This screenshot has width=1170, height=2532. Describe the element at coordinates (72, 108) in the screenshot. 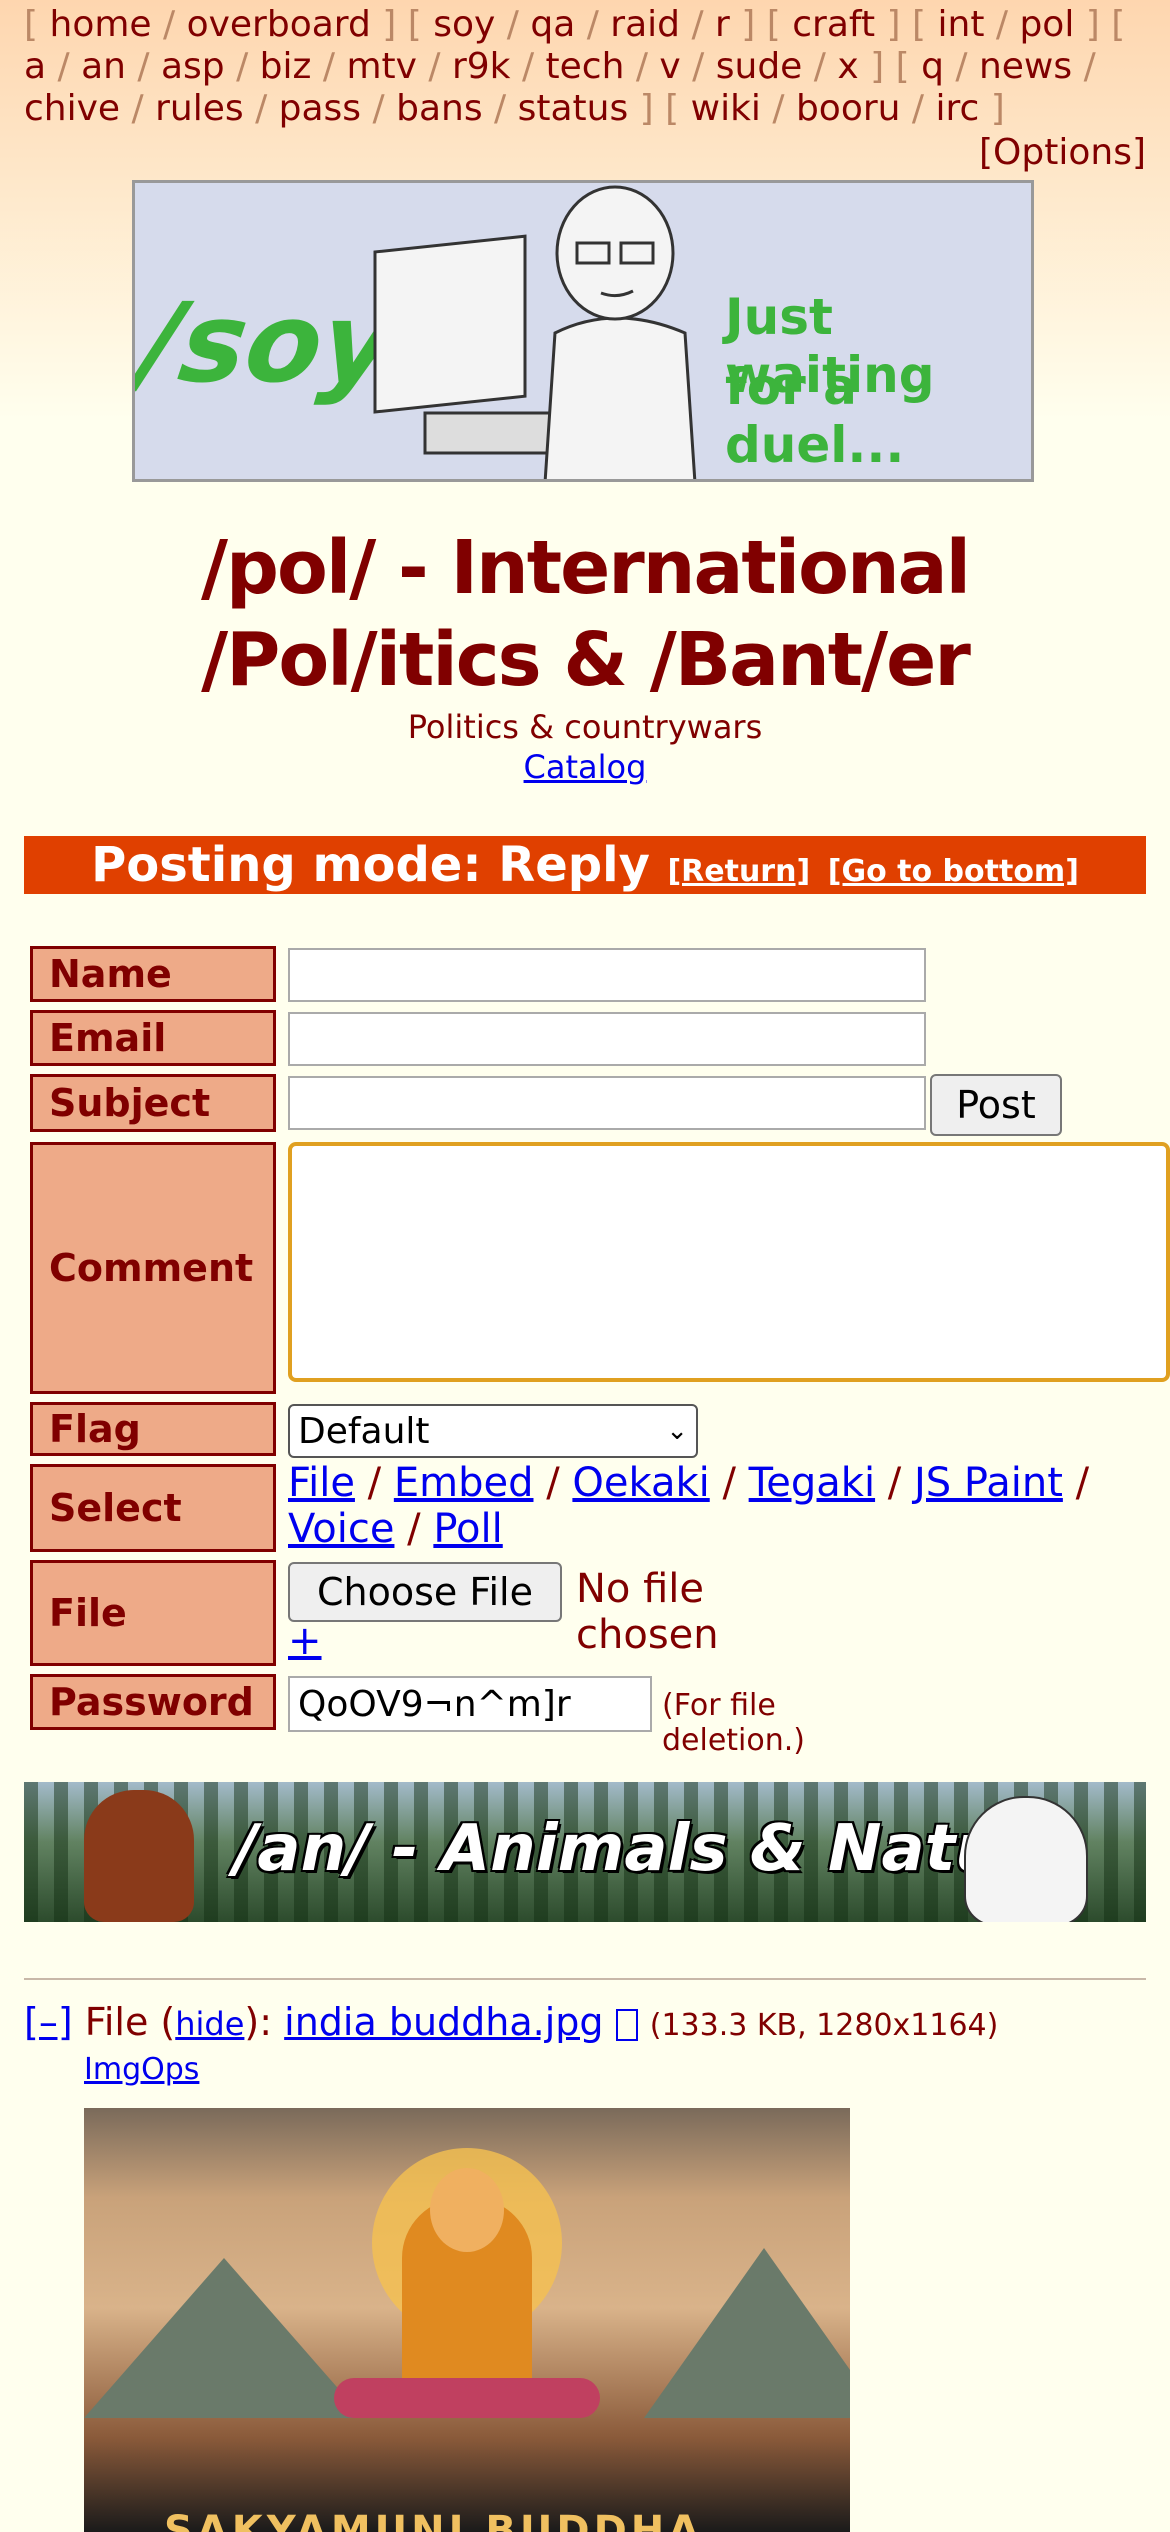

I see `board-link-chive: chive` at that location.